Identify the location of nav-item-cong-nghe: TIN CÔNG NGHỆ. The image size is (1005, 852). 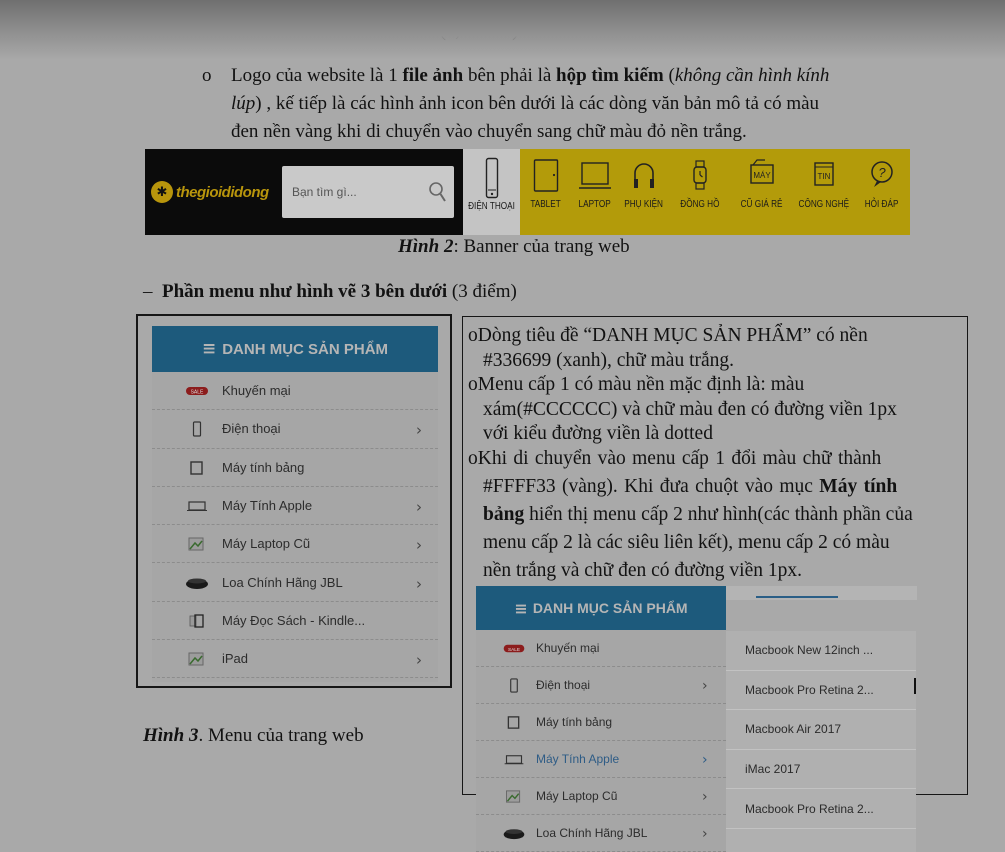
(824, 192).